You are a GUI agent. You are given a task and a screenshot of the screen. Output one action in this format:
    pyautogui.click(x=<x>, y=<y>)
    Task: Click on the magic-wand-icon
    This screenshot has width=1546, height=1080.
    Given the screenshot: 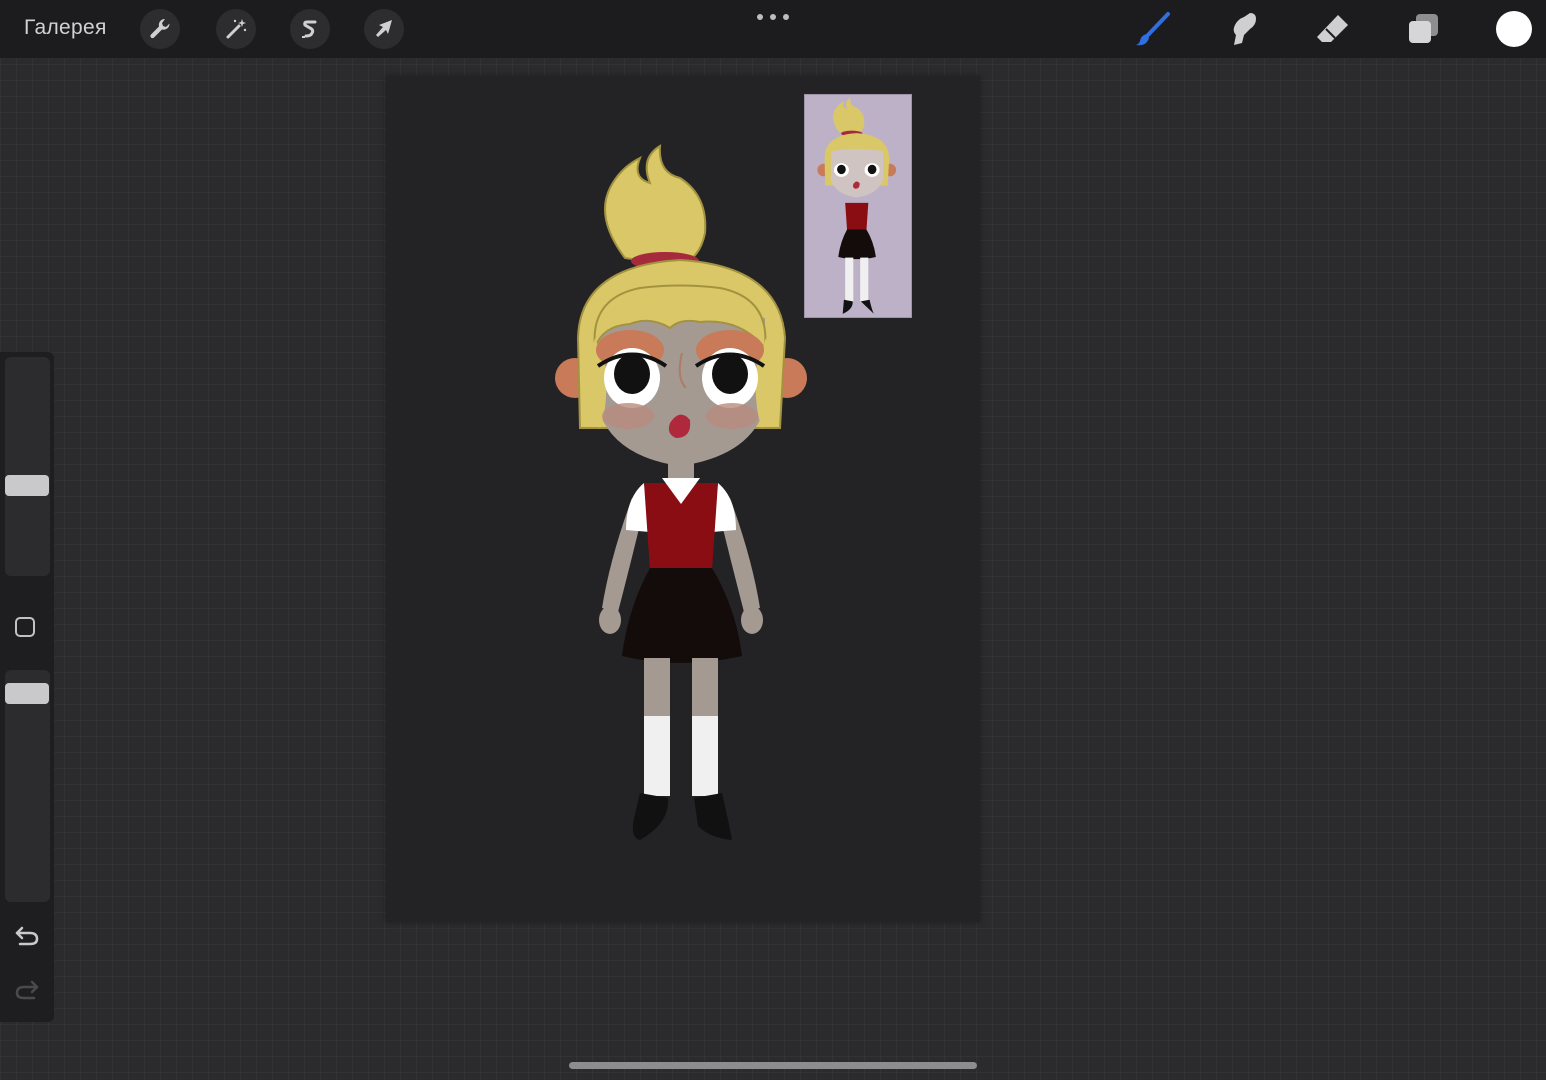 What is the action you would take?
    pyautogui.click(x=236, y=29)
    